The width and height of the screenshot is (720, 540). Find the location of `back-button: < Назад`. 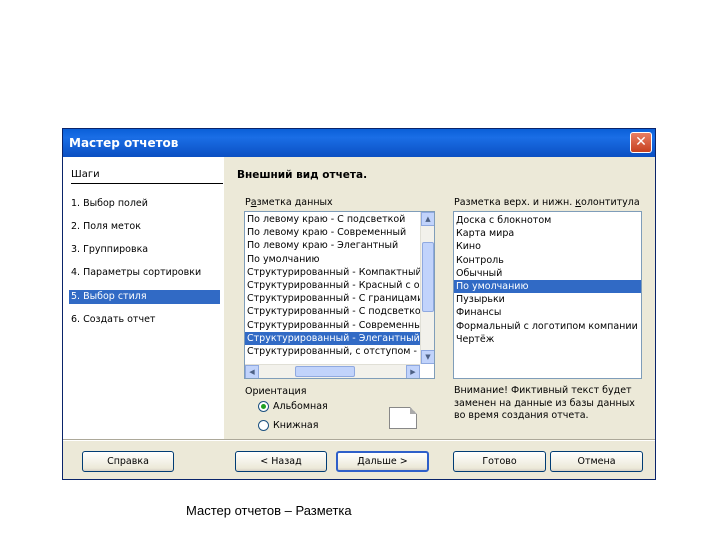

back-button: < Назад is located at coordinates (281, 461).